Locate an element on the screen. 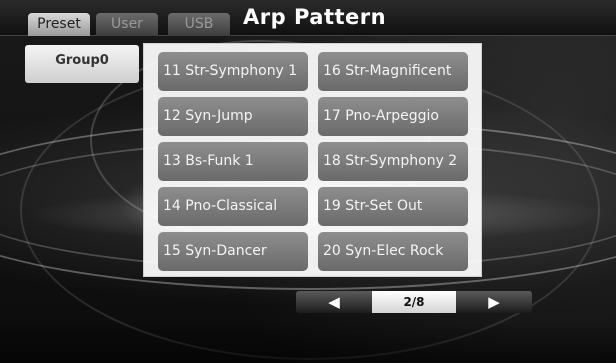  background-shade is located at coordinates (308, 341).